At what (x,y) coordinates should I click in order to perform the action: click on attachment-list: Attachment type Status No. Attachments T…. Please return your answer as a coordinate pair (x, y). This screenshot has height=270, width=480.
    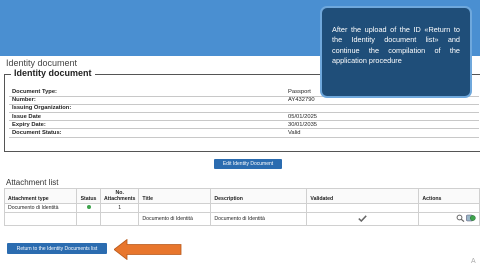
    Looking at the image, I should click on (242, 207).